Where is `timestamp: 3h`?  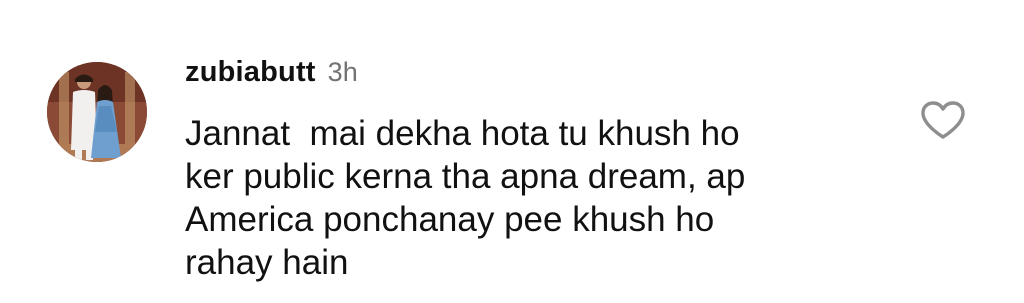 timestamp: 3h is located at coordinates (342, 72).